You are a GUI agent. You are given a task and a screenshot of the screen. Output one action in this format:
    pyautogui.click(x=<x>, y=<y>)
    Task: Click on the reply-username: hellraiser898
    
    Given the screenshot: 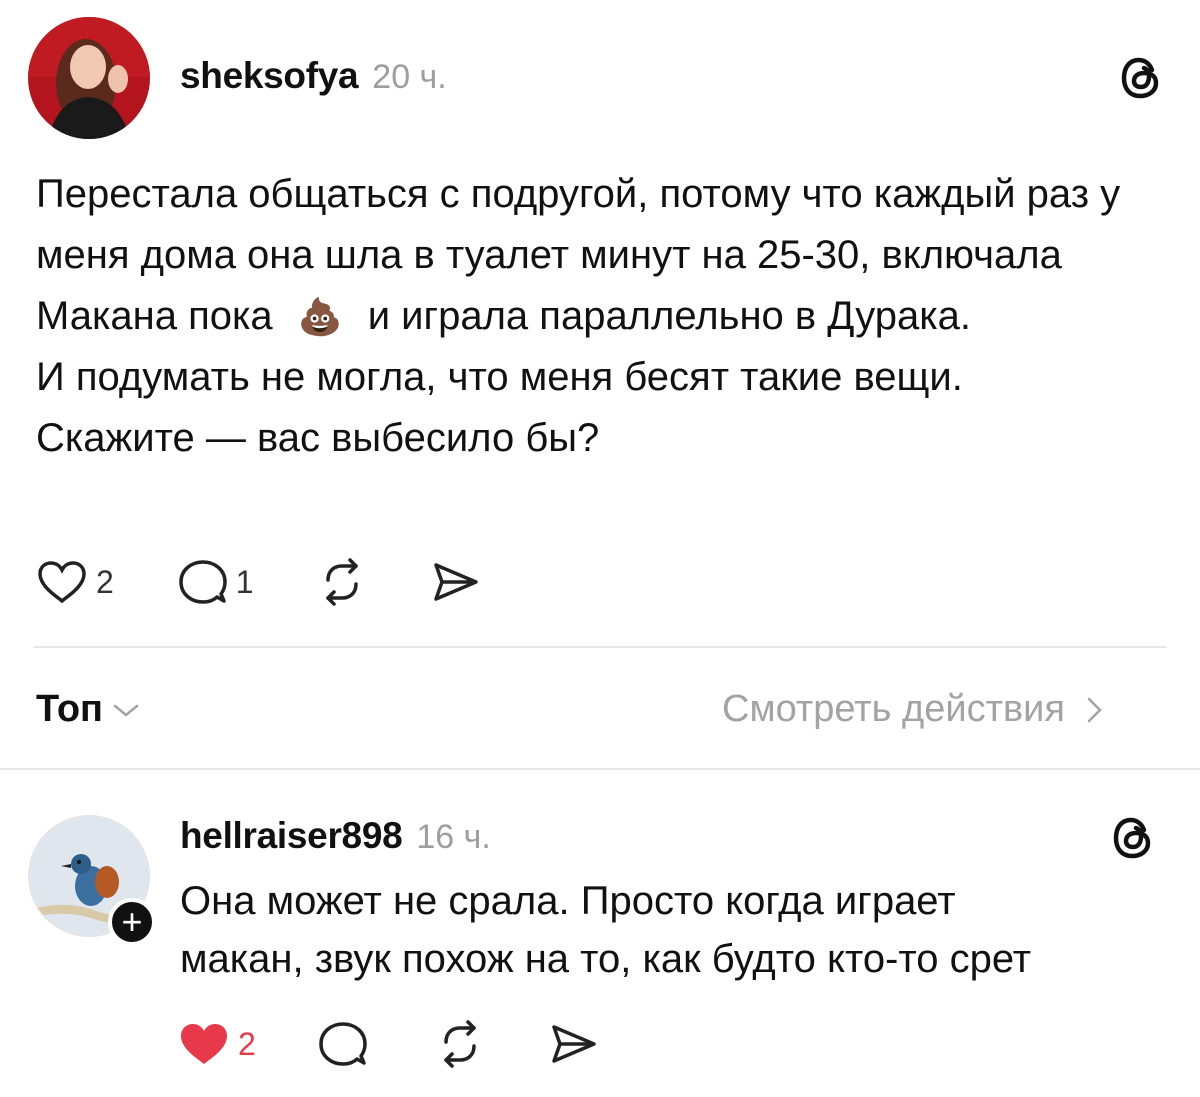 What is the action you would take?
    pyautogui.click(x=291, y=836)
    